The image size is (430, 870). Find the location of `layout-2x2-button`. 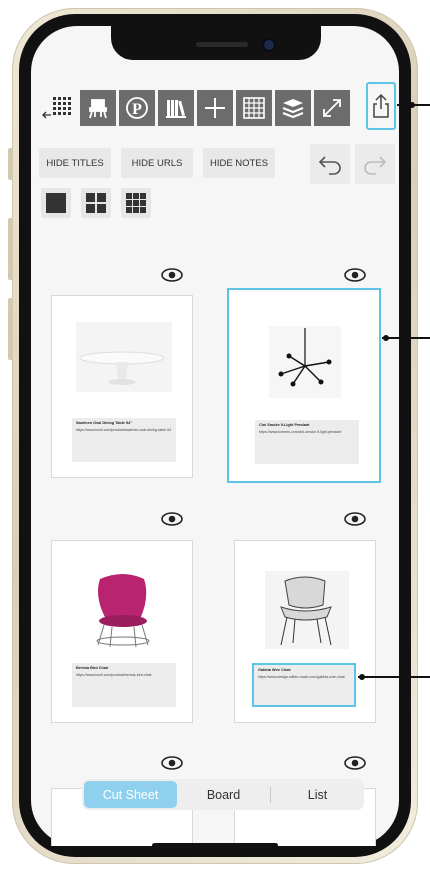

layout-2x2-button is located at coordinates (96, 203).